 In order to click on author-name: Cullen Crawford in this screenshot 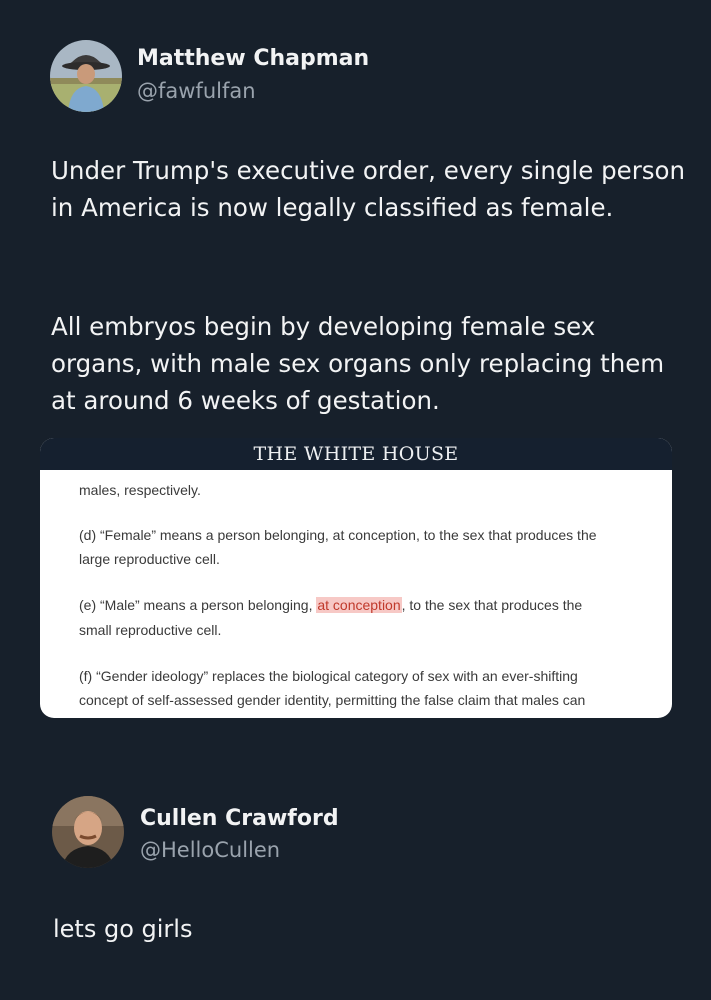, I will do `click(239, 818)`.